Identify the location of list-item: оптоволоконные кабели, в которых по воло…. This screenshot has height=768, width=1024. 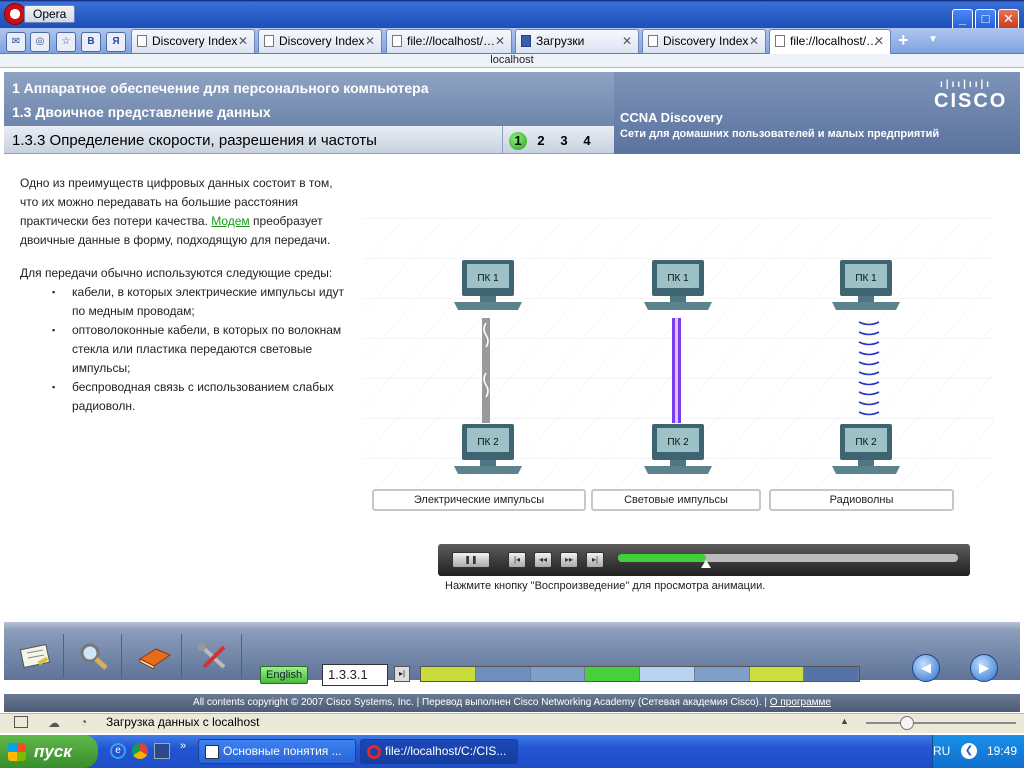
(201, 349).